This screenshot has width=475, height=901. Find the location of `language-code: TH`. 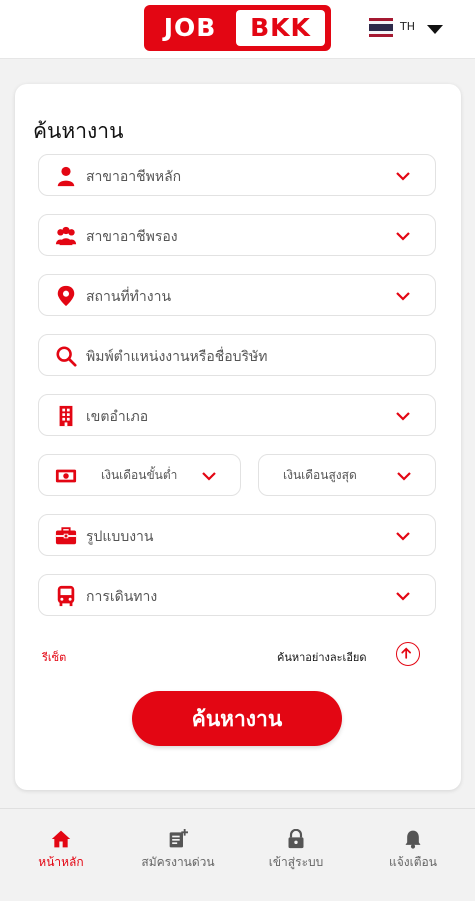

language-code: TH is located at coordinates (407, 26).